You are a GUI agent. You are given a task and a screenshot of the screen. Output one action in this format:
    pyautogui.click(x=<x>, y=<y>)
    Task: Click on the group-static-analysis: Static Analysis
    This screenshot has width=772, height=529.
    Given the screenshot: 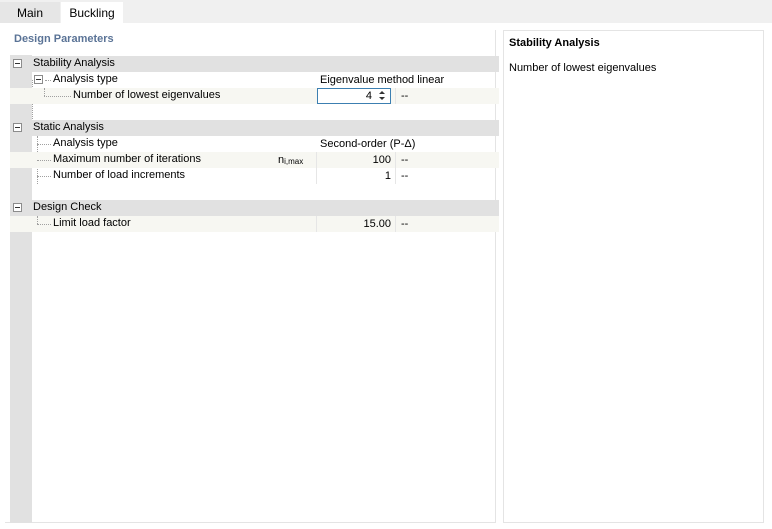 What is the action you would take?
    pyautogui.click(x=254, y=128)
    